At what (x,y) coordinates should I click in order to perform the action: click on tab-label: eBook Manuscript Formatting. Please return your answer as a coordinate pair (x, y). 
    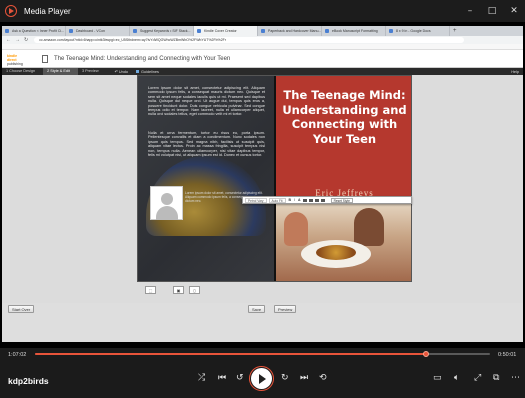
    Looking at the image, I should click on (355, 31).